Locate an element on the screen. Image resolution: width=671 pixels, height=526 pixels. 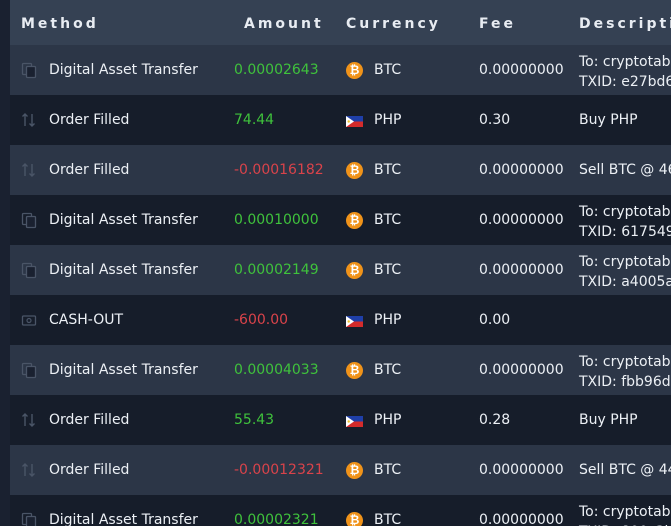
description-line-2: TXID: e27bd6a is located at coordinates (625, 82).